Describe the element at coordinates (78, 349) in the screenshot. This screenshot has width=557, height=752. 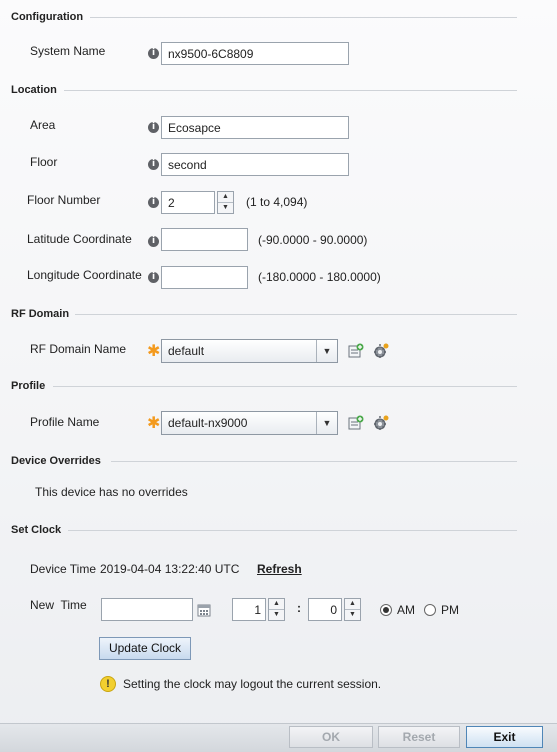
I see `rf-domain-name-label: RF Domain Name` at that location.